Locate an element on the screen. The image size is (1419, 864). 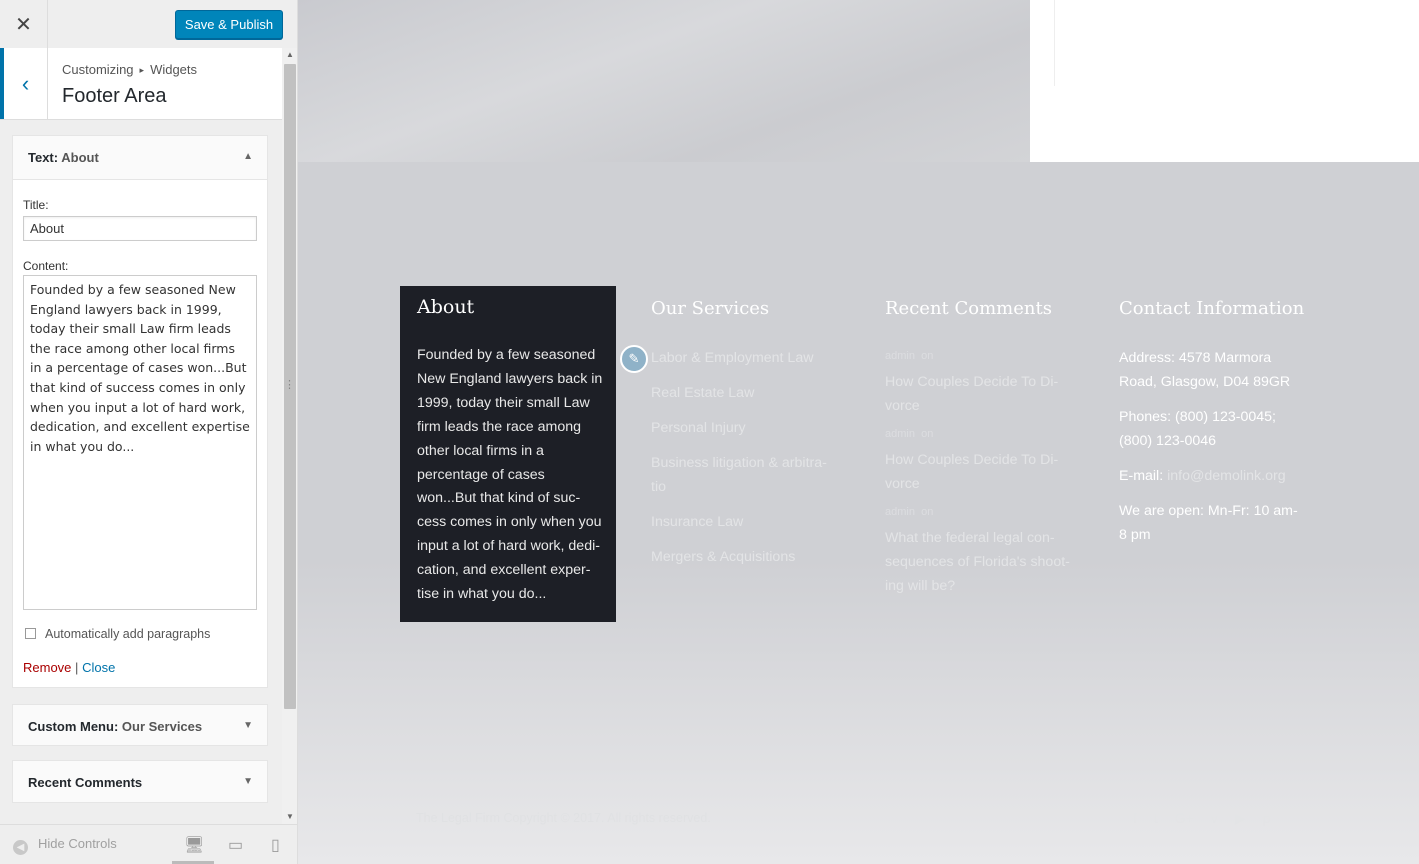
breadcrumb: Customizing ▸ Widgets is located at coordinates (129, 69).